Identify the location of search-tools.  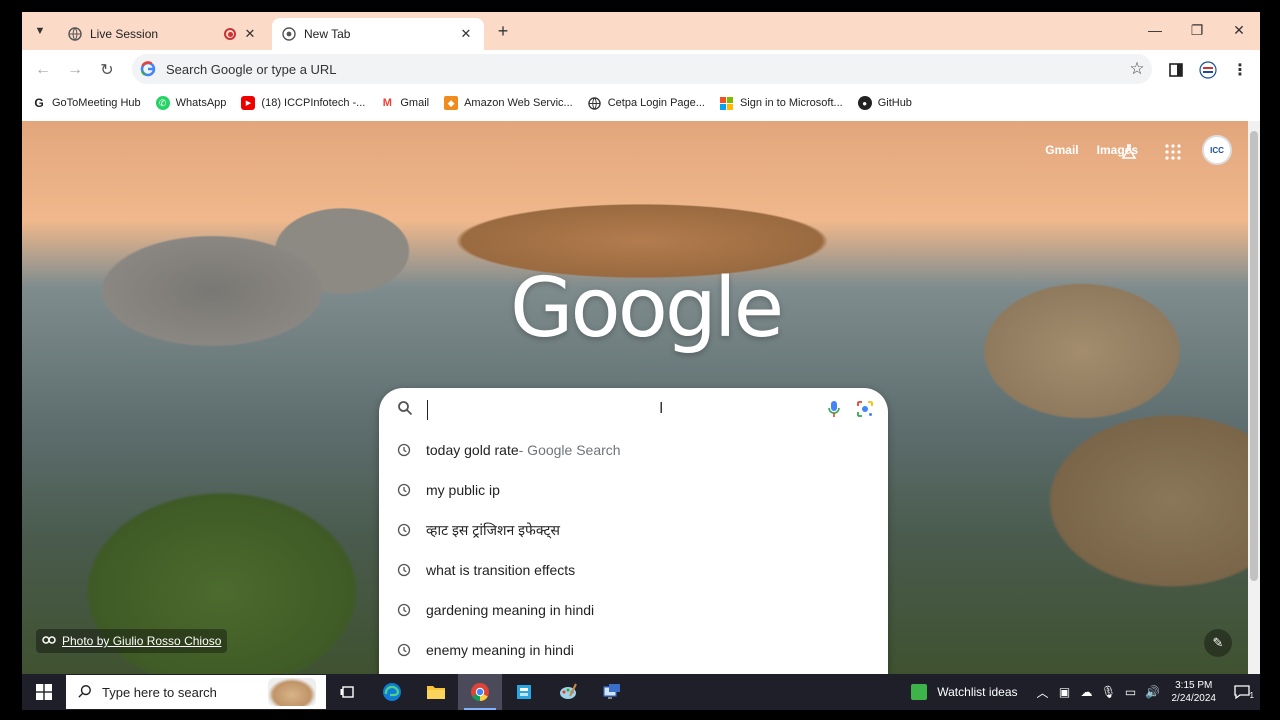
(850, 411).